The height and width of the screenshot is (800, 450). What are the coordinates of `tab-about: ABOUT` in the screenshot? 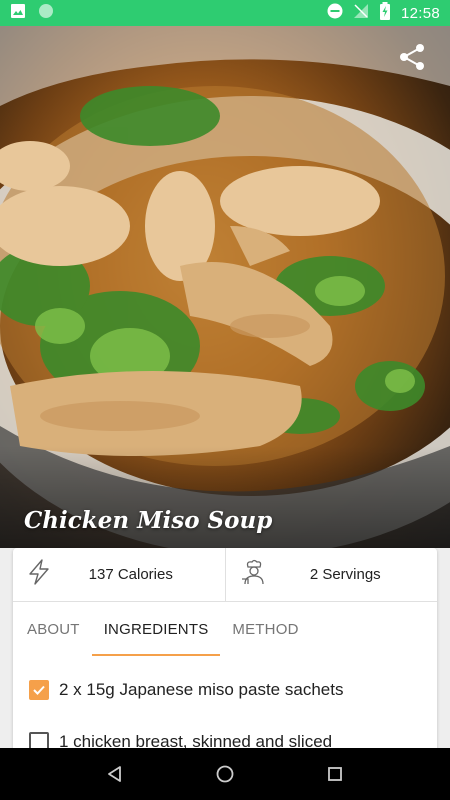 It's located at (53, 629).